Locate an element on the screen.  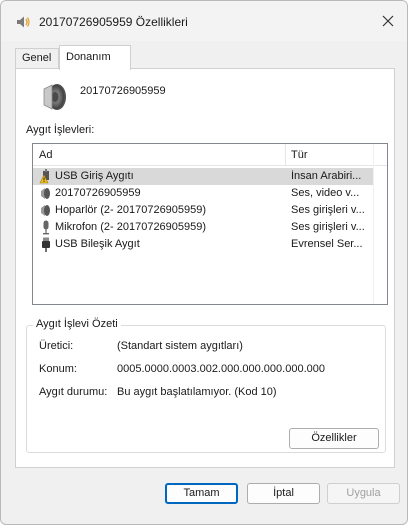
column-header-type: Tür is located at coordinates (299, 155).